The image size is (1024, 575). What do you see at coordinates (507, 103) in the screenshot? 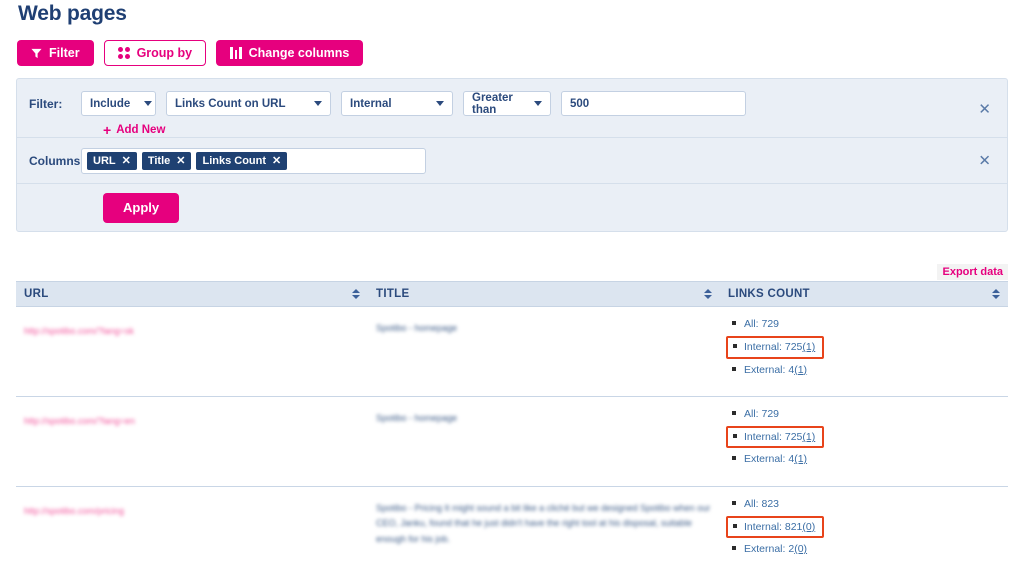
I see `filter-select-comparator: Greater than` at bounding box center [507, 103].